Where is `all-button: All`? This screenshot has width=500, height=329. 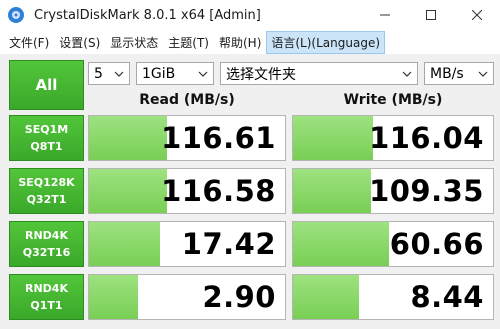 all-button: All is located at coordinates (46, 85).